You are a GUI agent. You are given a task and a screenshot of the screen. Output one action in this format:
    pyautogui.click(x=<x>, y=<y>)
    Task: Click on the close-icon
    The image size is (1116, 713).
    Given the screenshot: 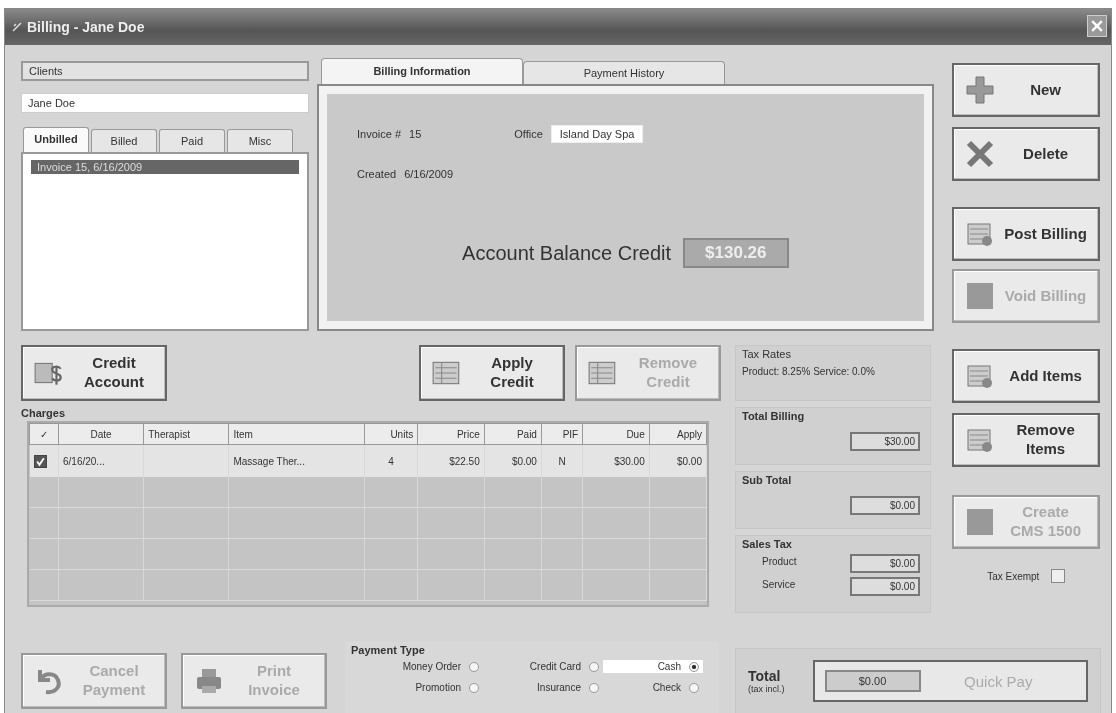 What is the action you would take?
    pyautogui.click(x=1097, y=26)
    